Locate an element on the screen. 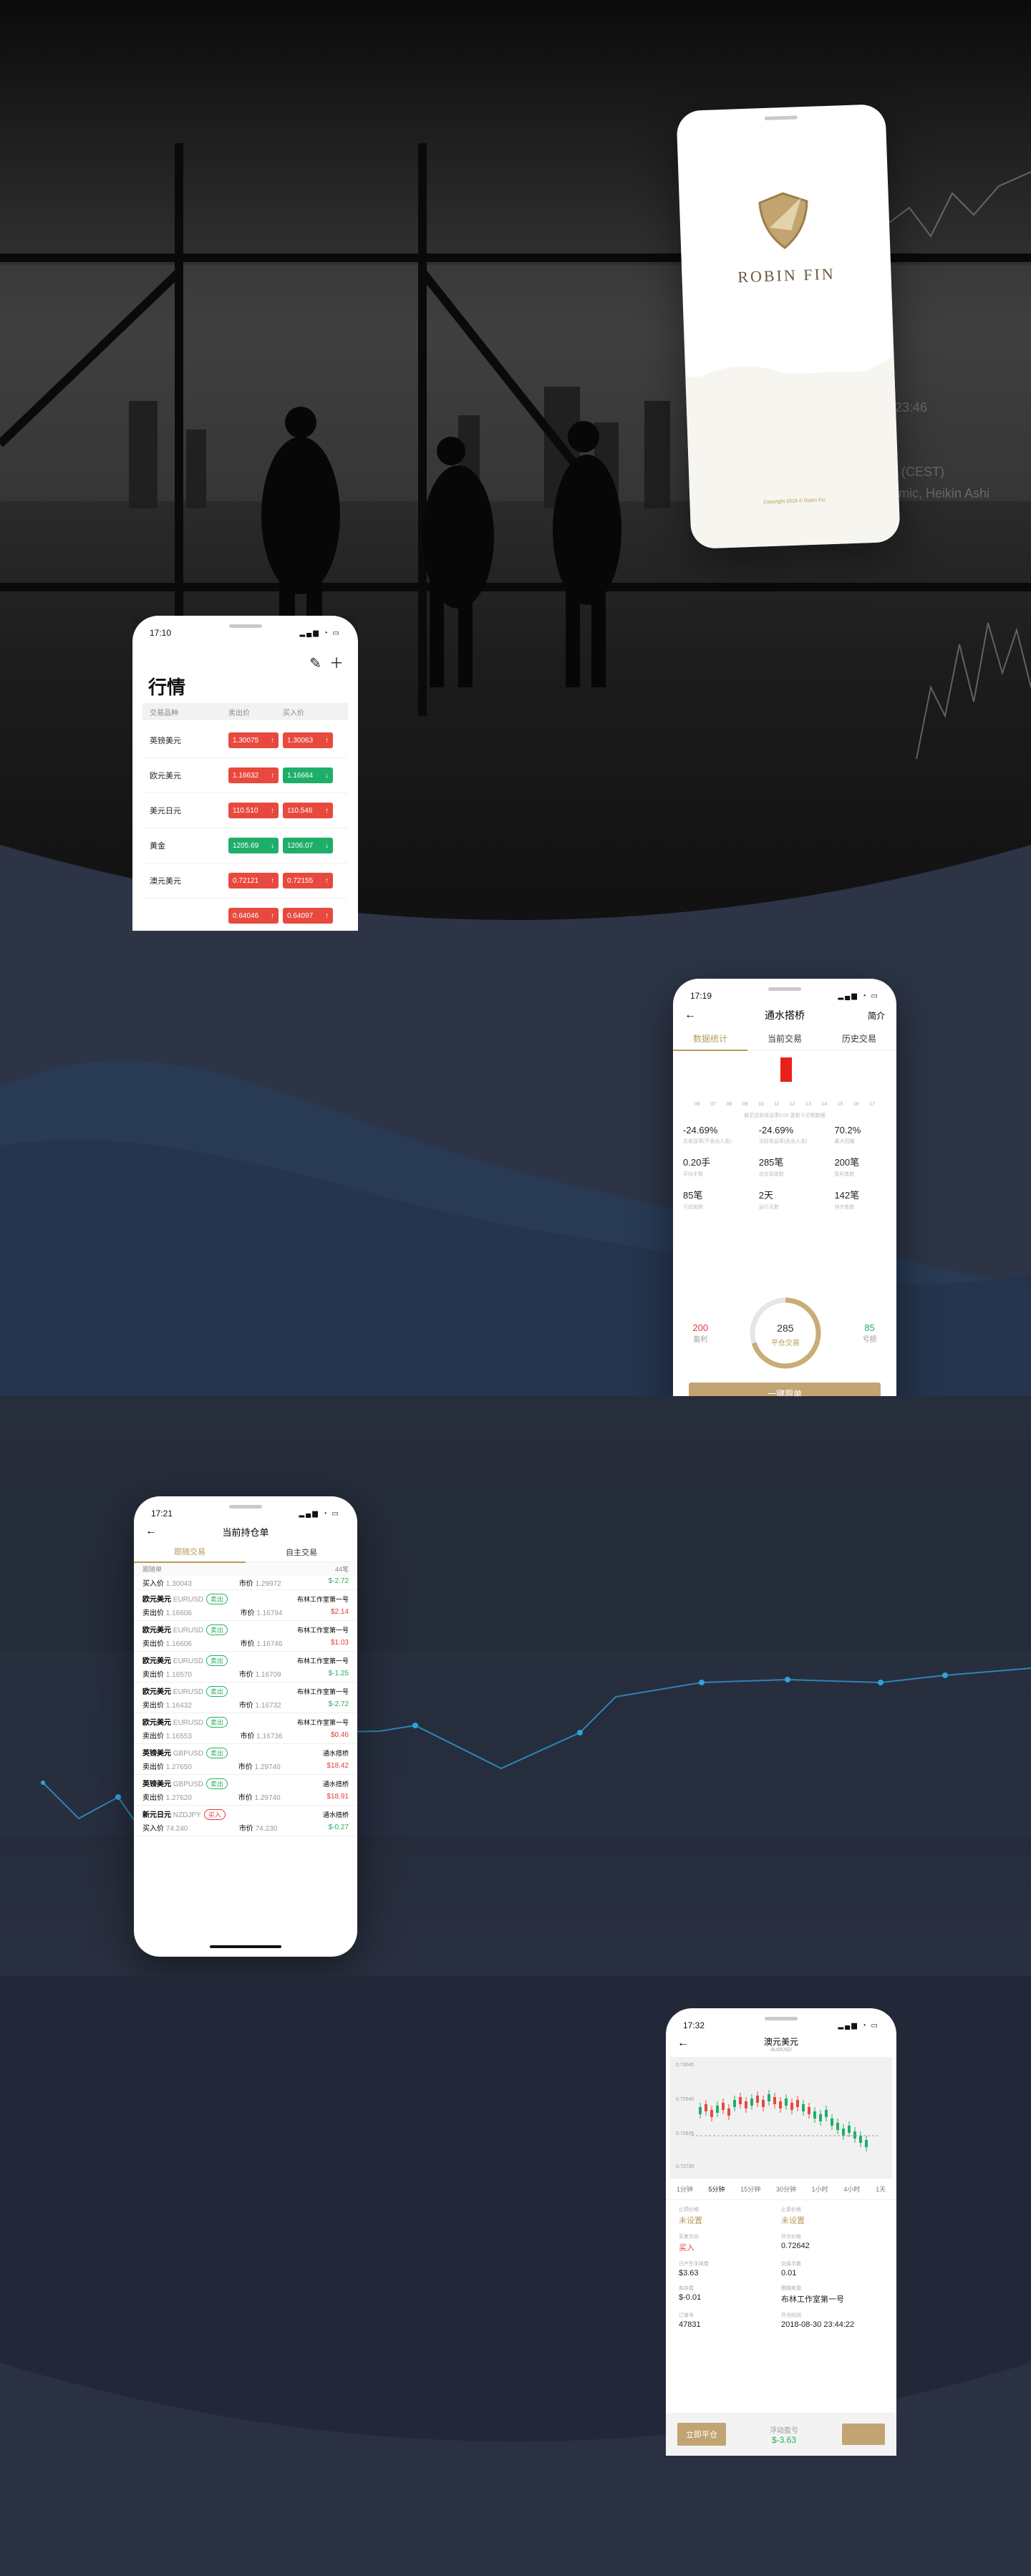  buy-price-button: 0.64097 ↑ is located at coordinates (308, 916).